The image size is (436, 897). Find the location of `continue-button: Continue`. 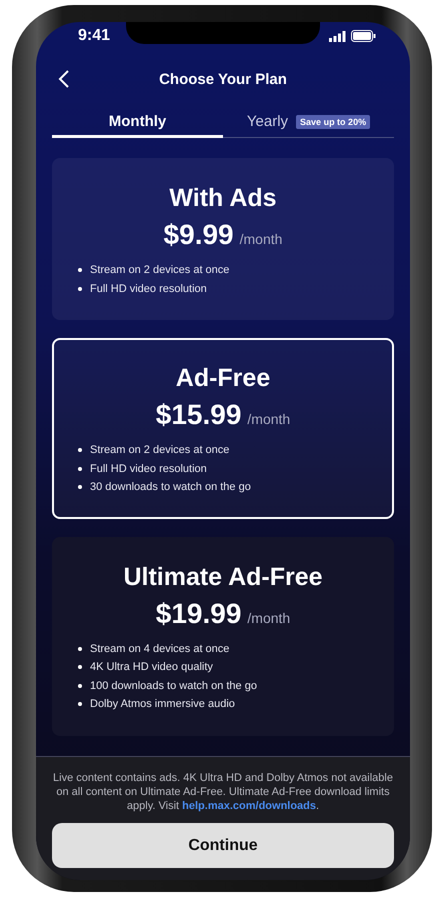

continue-button: Continue is located at coordinates (223, 845).